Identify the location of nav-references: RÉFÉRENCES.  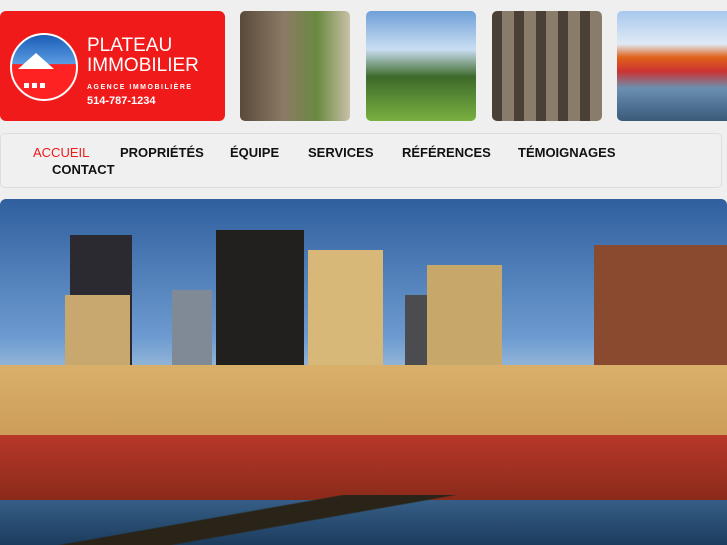
(446, 152).